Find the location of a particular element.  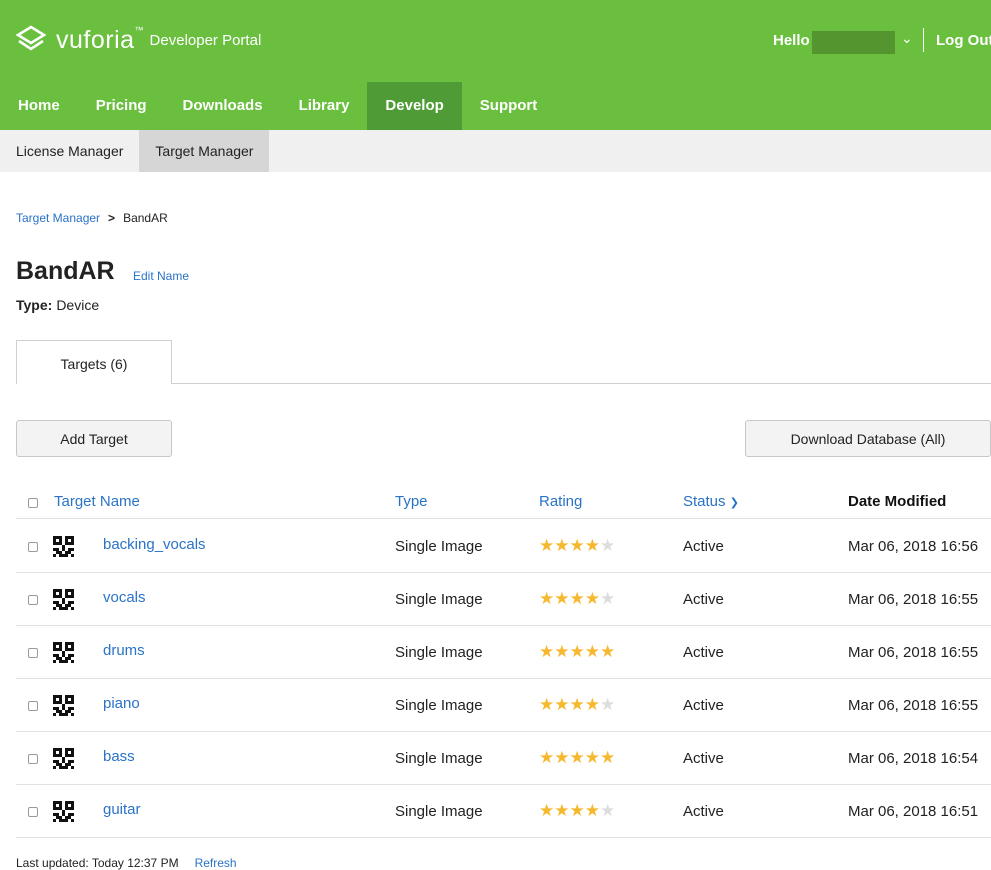

header-divider is located at coordinates (923, 40).